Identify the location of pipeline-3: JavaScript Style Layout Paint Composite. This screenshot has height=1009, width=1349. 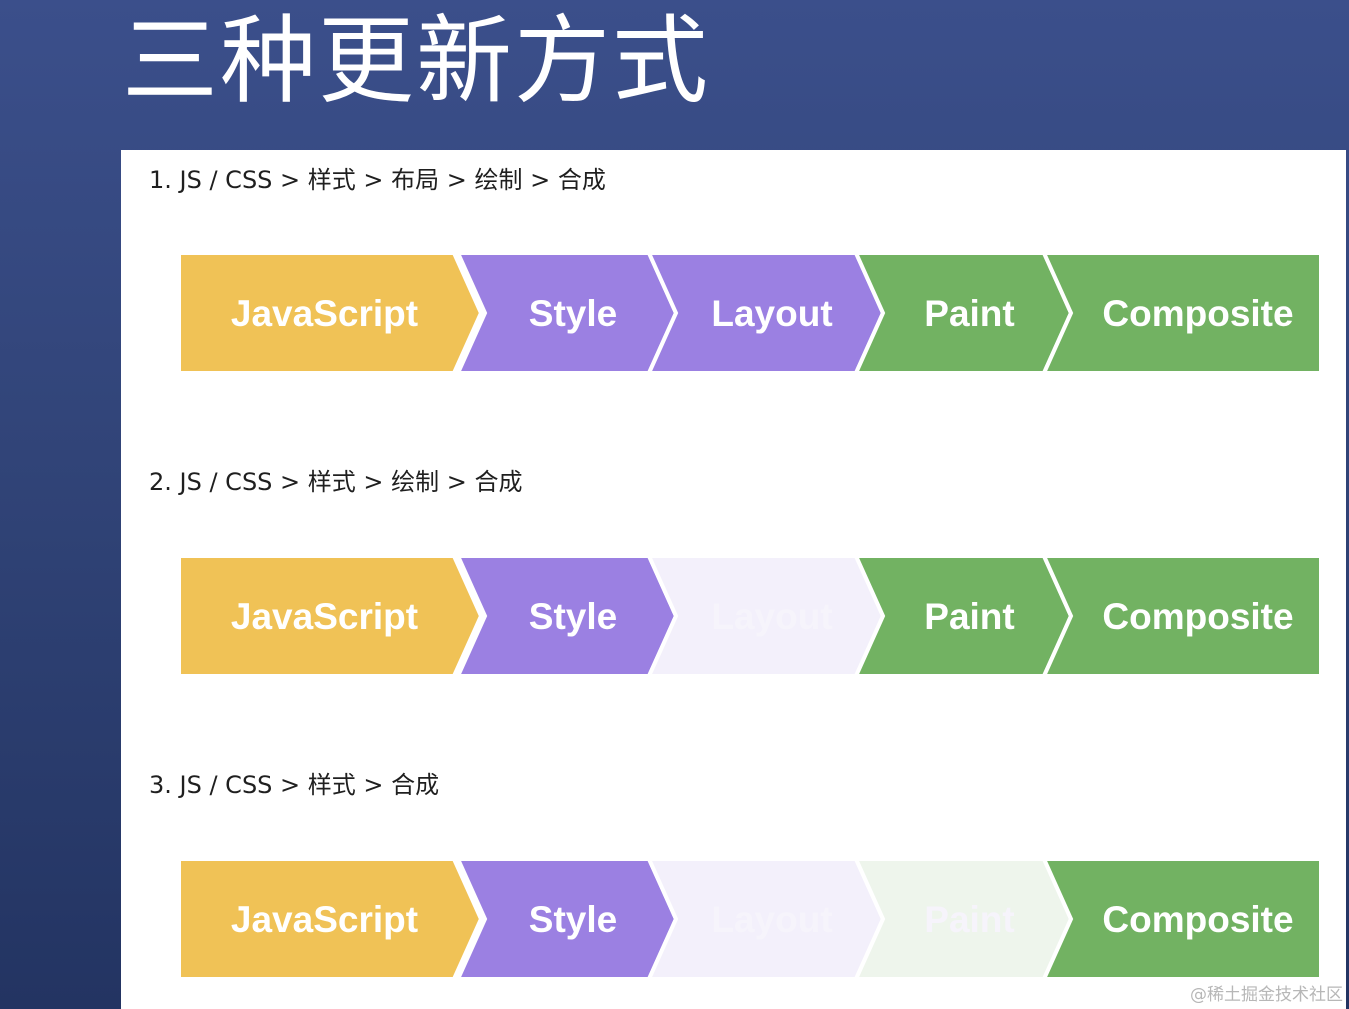
(750, 920).